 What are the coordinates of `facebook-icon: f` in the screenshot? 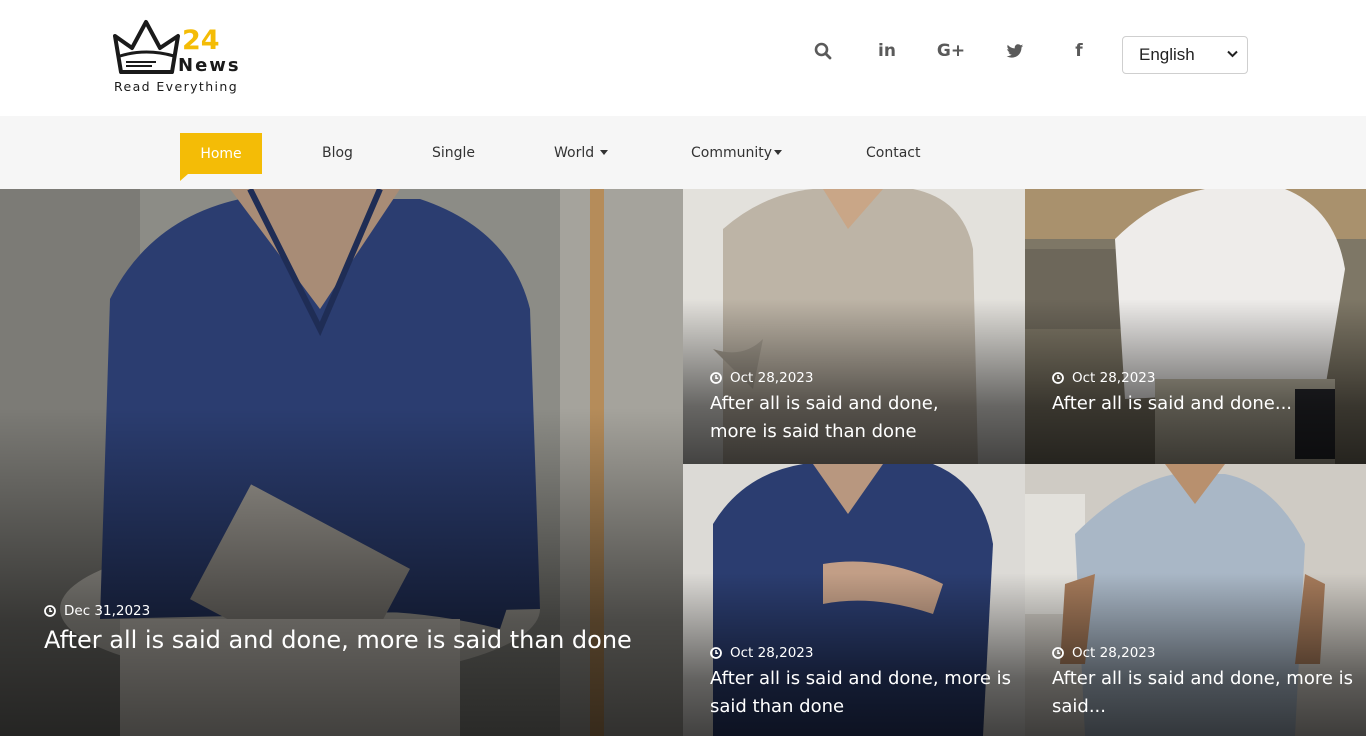 It's located at (1079, 51).